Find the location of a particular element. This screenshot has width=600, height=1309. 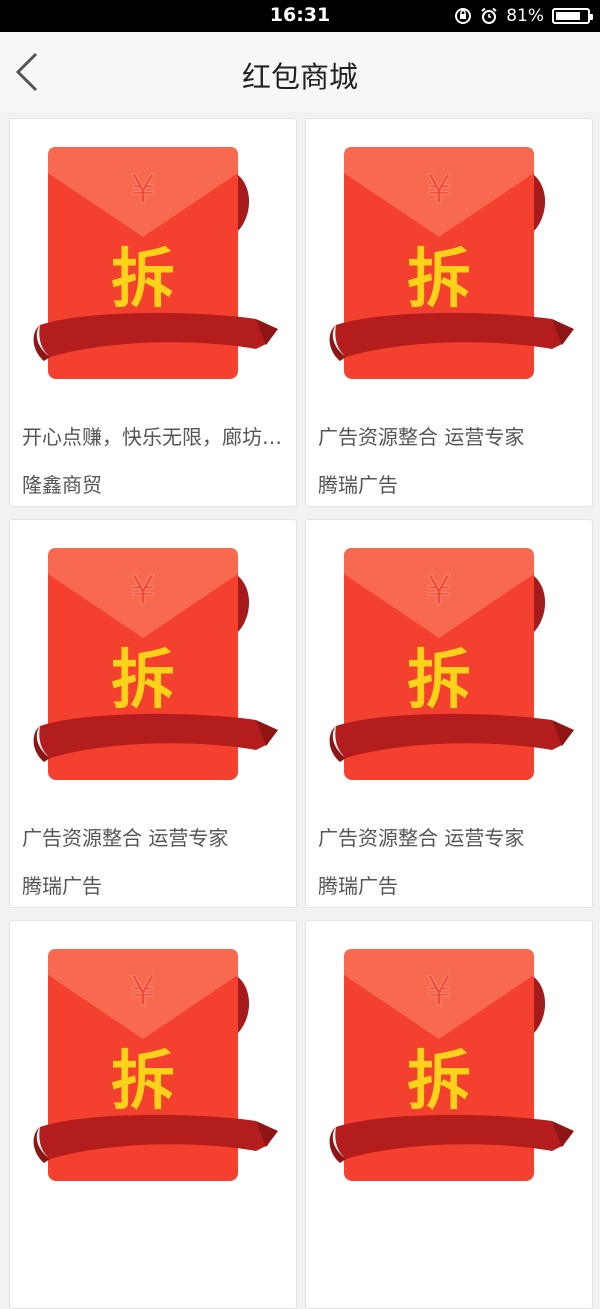

status-icons: 81% is located at coordinates (523, 16).